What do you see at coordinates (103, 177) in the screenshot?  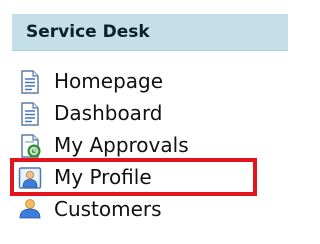 I see `nav-item-label: My Profile` at bounding box center [103, 177].